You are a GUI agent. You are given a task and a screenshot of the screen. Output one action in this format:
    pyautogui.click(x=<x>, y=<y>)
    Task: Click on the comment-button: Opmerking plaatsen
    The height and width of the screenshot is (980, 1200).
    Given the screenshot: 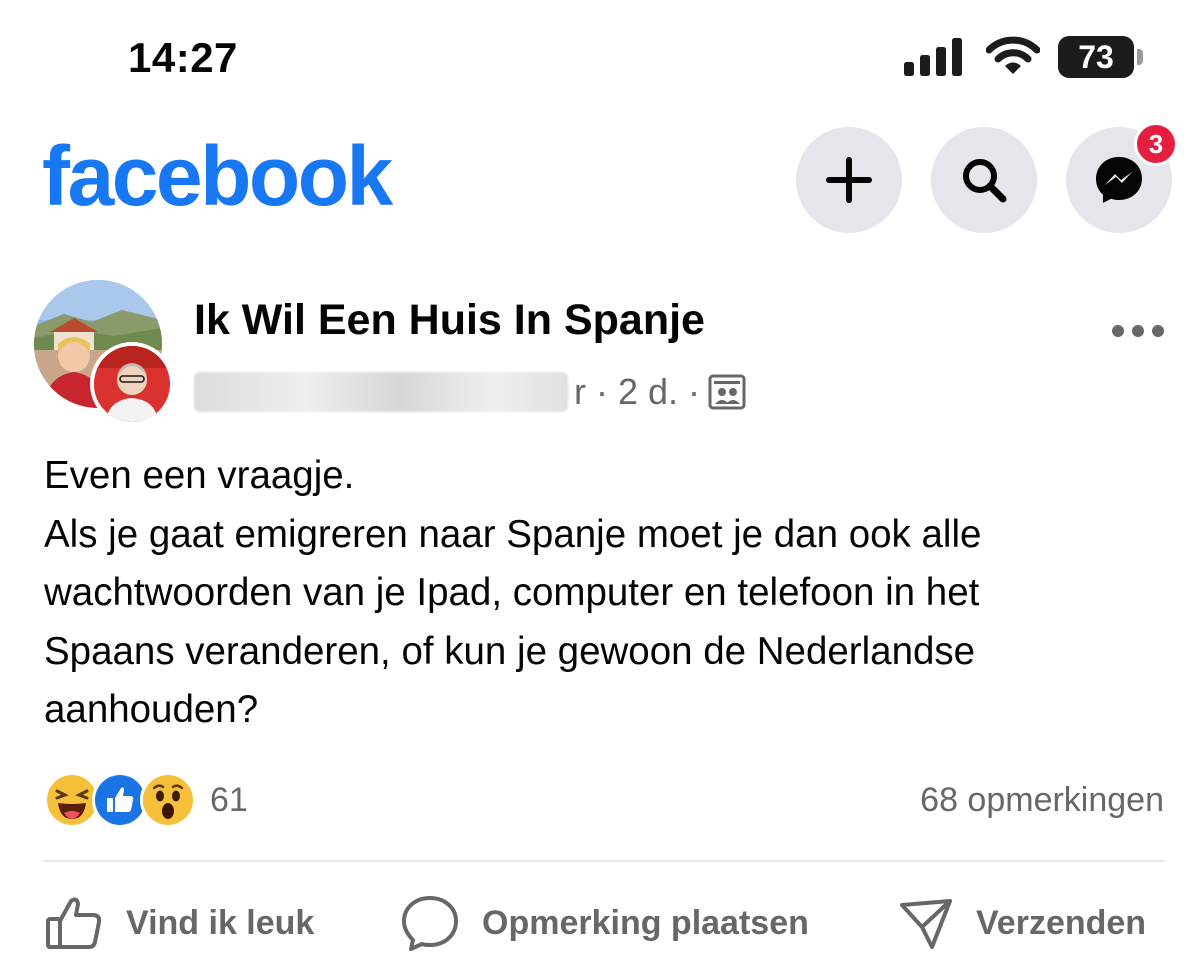 What is the action you would take?
    pyautogui.click(x=604, y=923)
    